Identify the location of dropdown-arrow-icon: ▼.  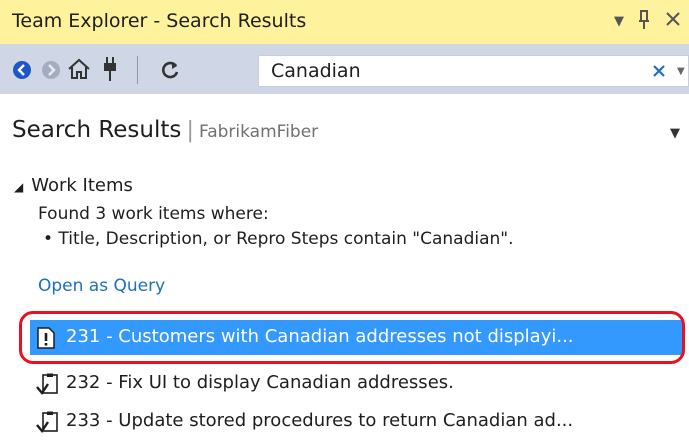
(619, 22).